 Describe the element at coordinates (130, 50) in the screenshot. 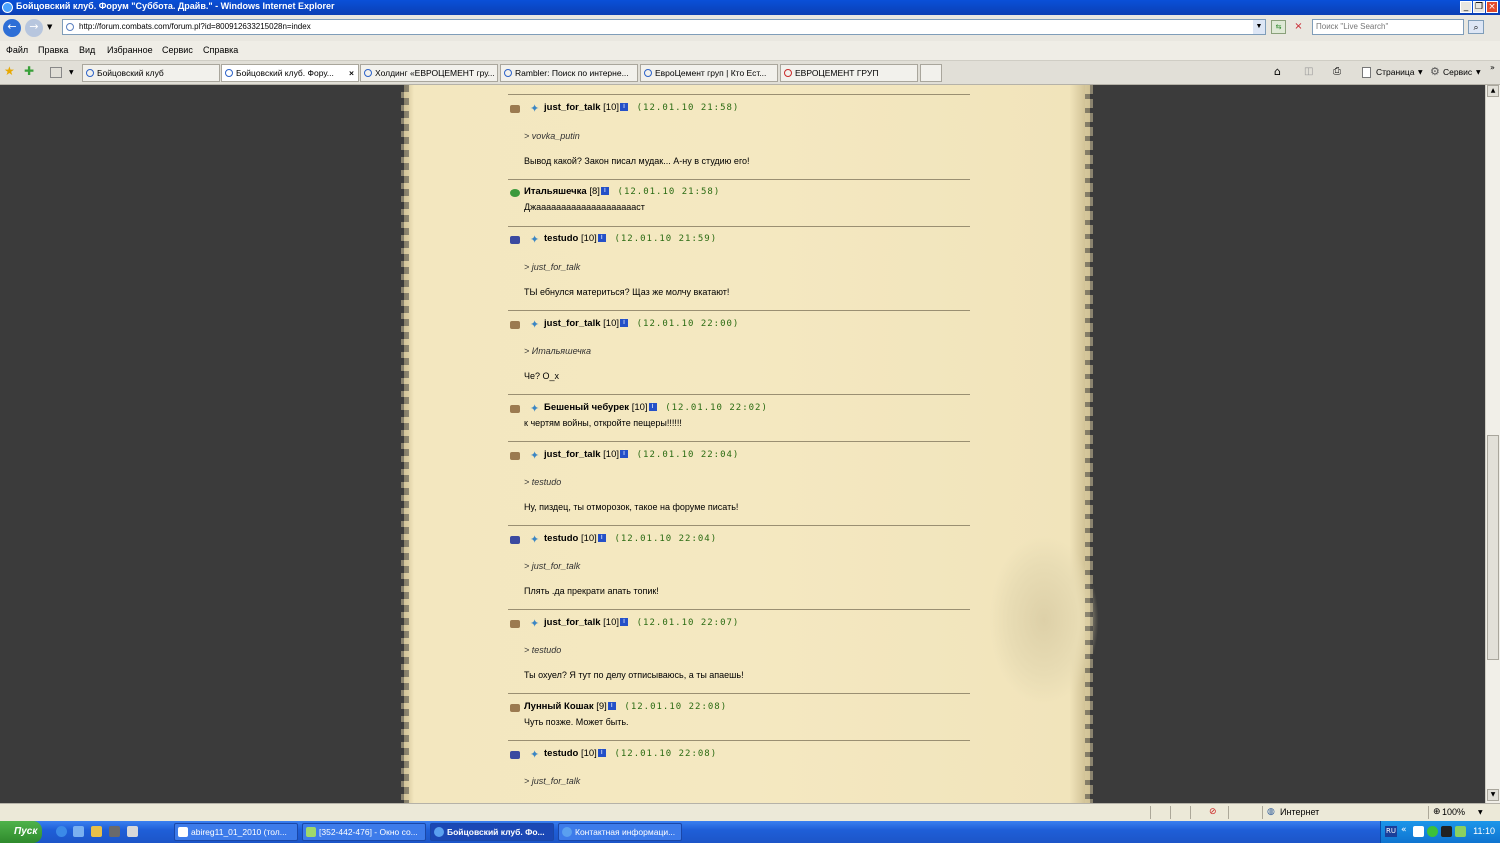

I see `menu-favorites: Избранное` at that location.